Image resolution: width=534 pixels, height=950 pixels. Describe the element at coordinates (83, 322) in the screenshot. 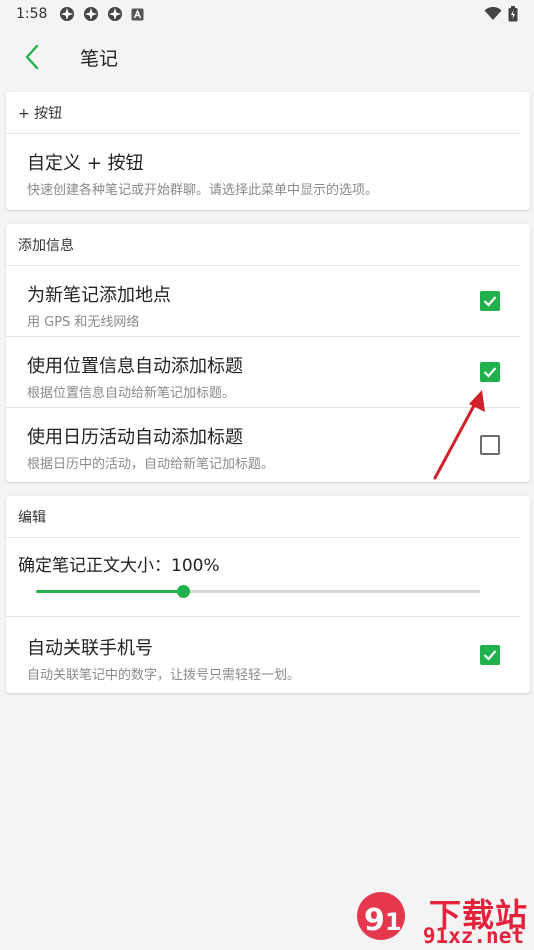

I see `row-subtitle: 用 GPS 和无线网络` at that location.